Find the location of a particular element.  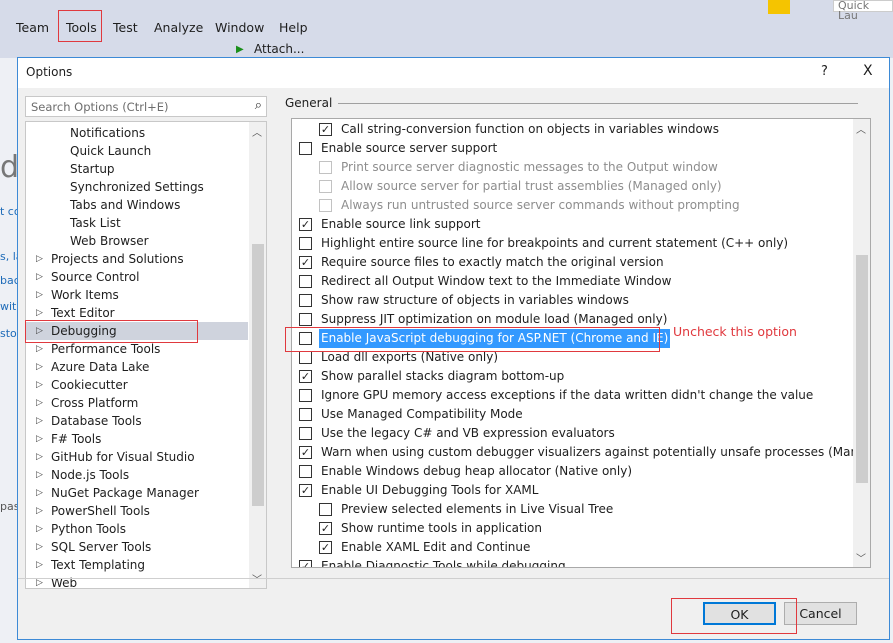

option-label: Show parallel stacks diagram bottom-up is located at coordinates (442, 376).